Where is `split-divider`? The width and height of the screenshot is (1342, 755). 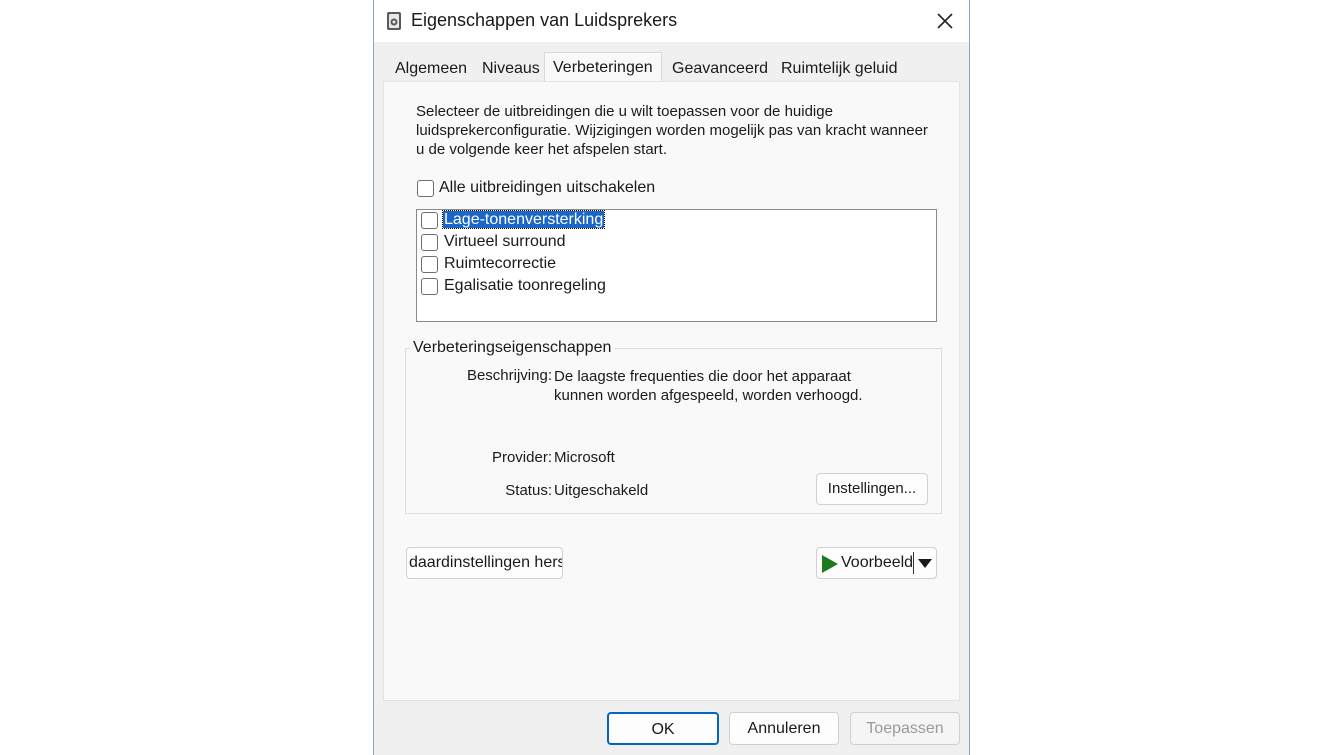 split-divider is located at coordinates (913, 563).